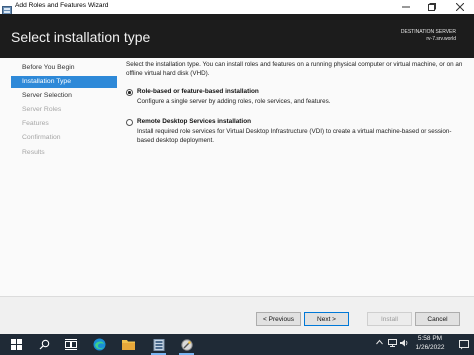 The height and width of the screenshot is (355, 474). Describe the element at coordinates (33, 152) in the screenshot. I see `nav-item-results: Results` at that location.